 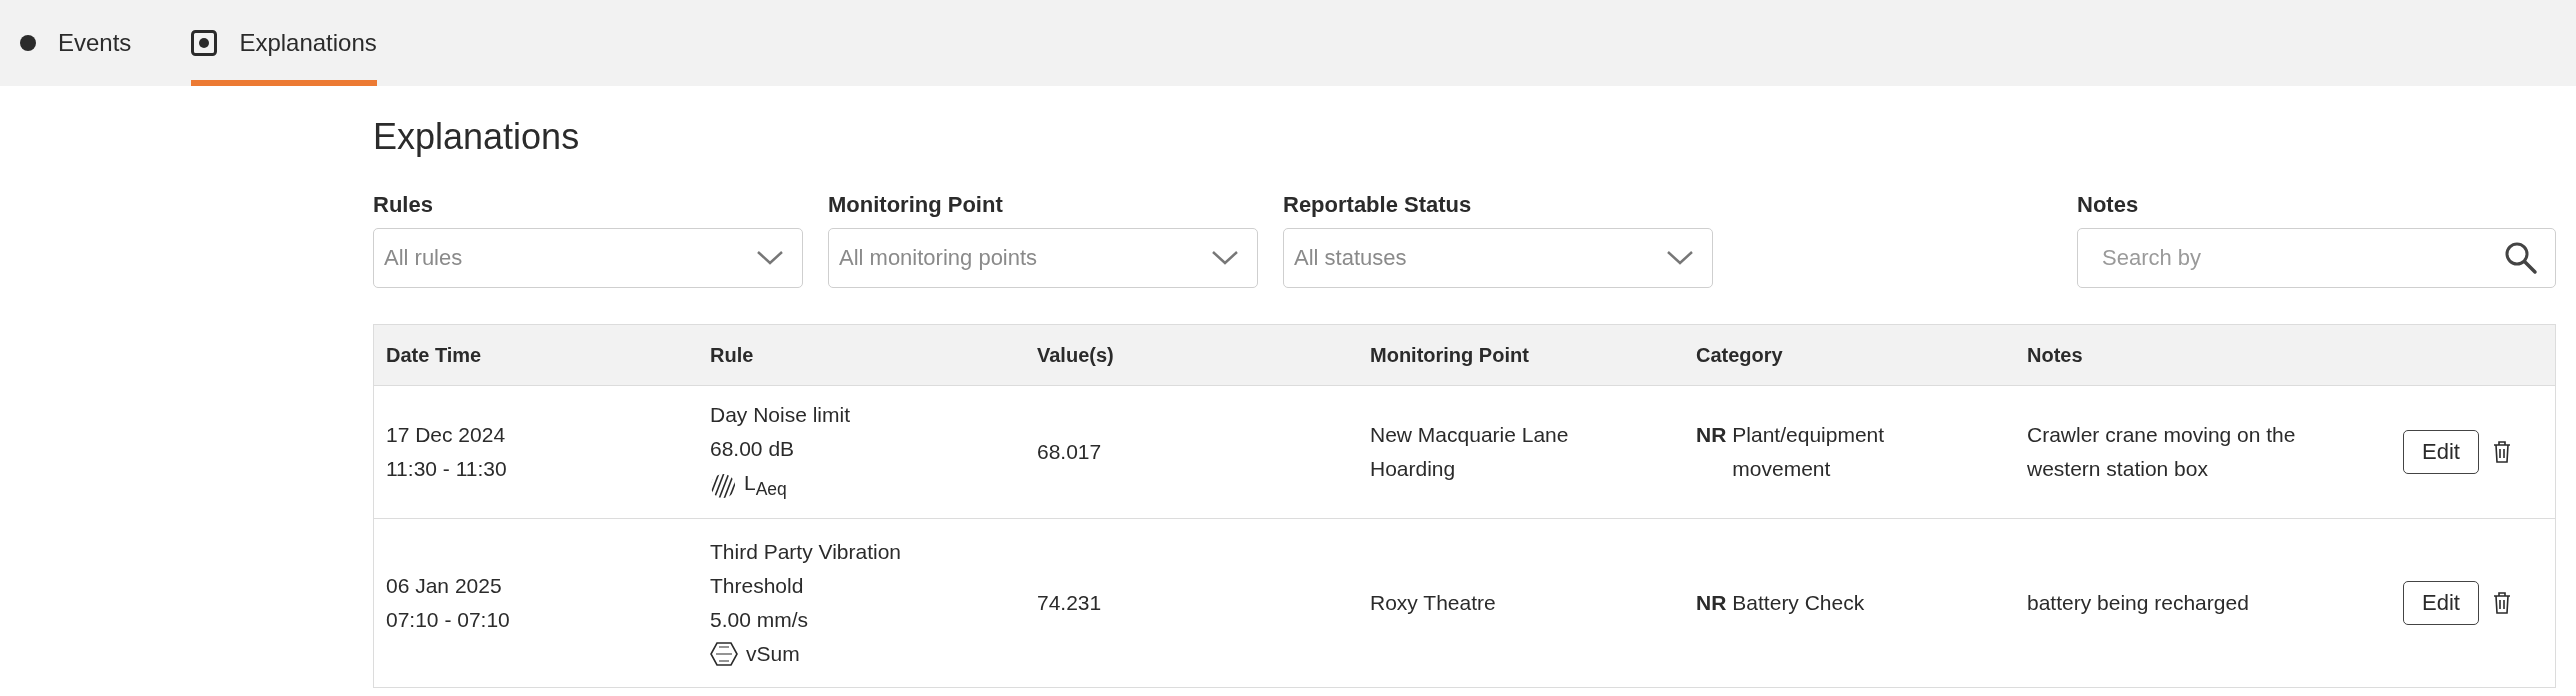 What do you see at coordinates (1070, 452) in the screenshot?
I see `value-text: 68.017` at bounding box center [1070, 452].